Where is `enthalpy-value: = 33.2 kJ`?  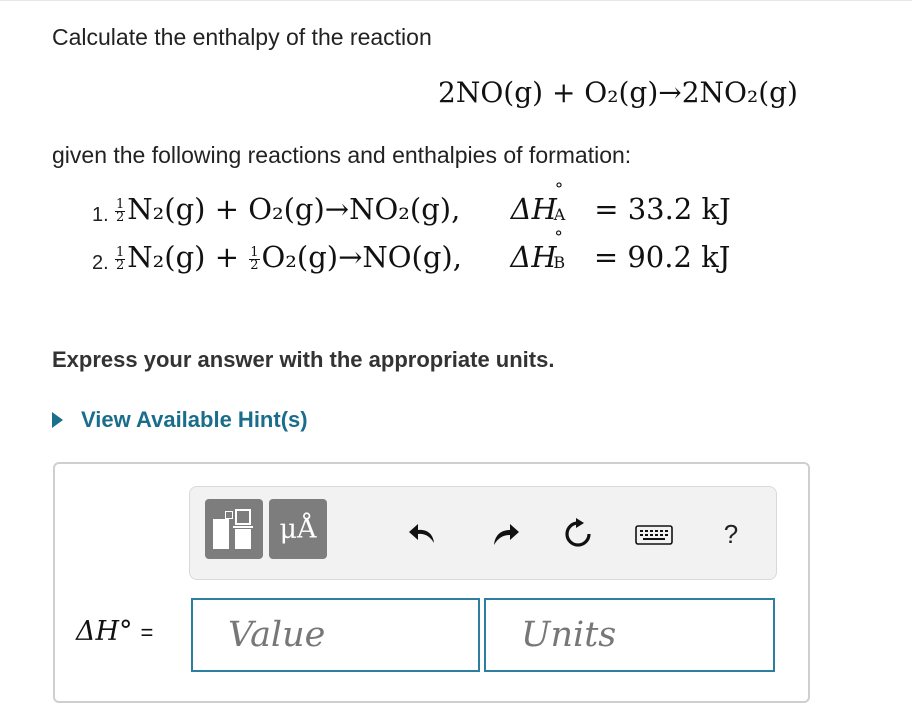
enthalpy-value: = 33.2 kJ is located at coordinates (662, 209).